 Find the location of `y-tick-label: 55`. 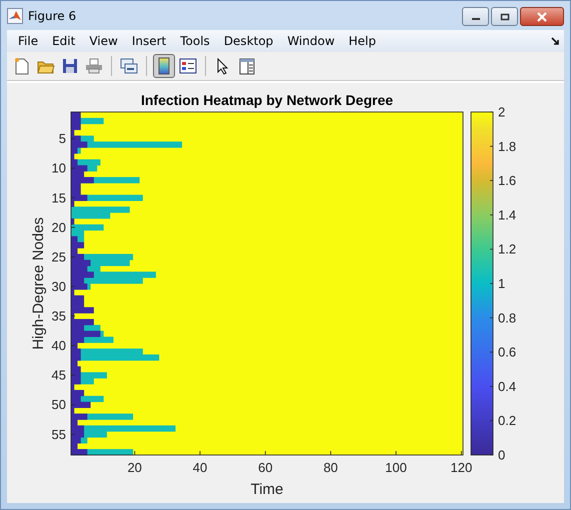

y-tick-label: 55 is located at coordinates (59, 434).